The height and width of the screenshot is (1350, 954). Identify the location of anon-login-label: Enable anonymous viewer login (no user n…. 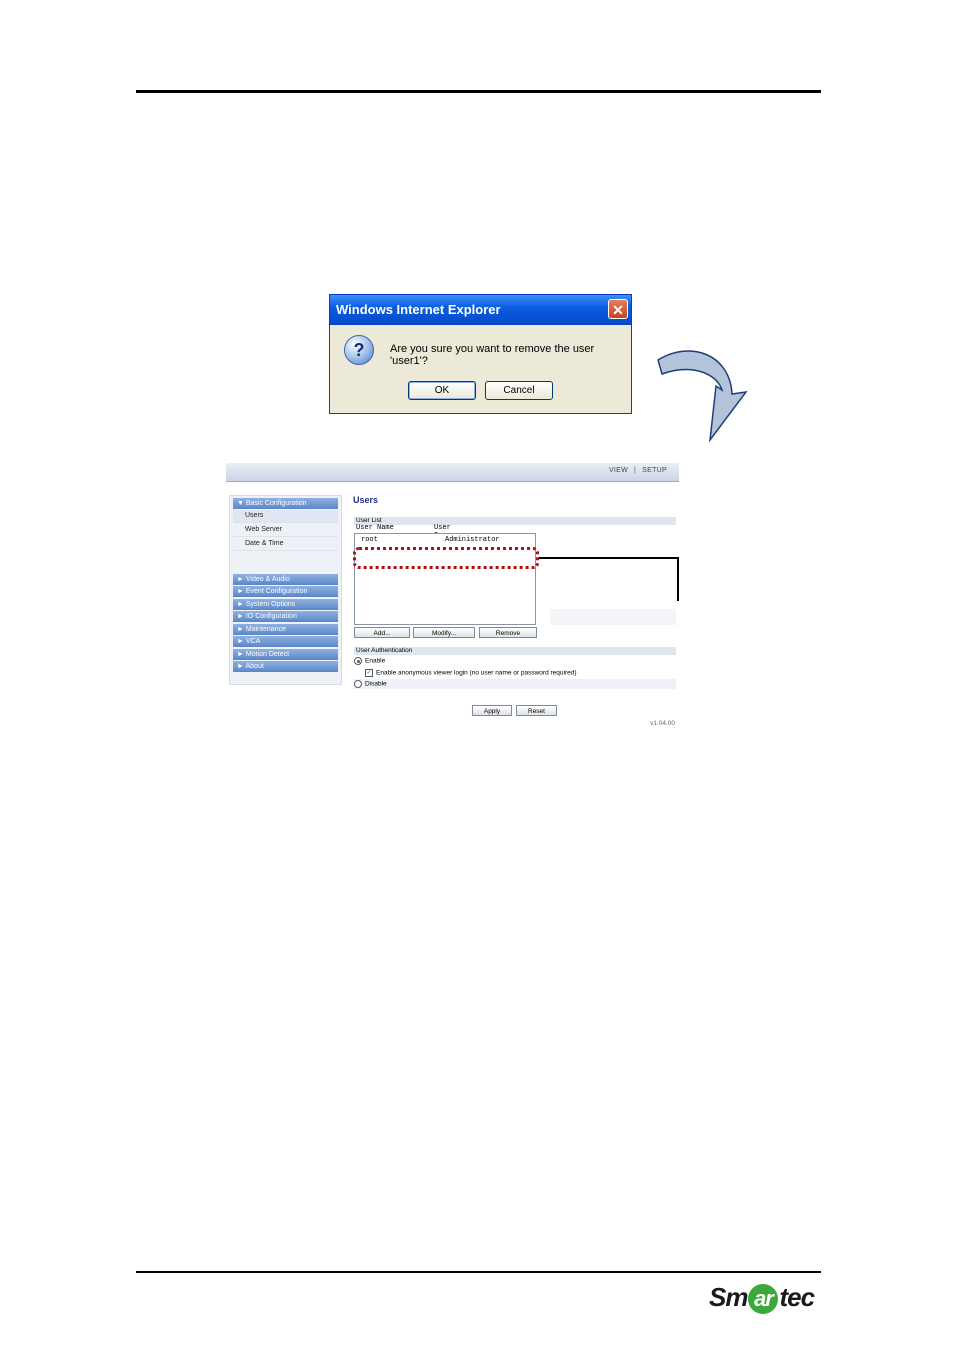
(476, 673).